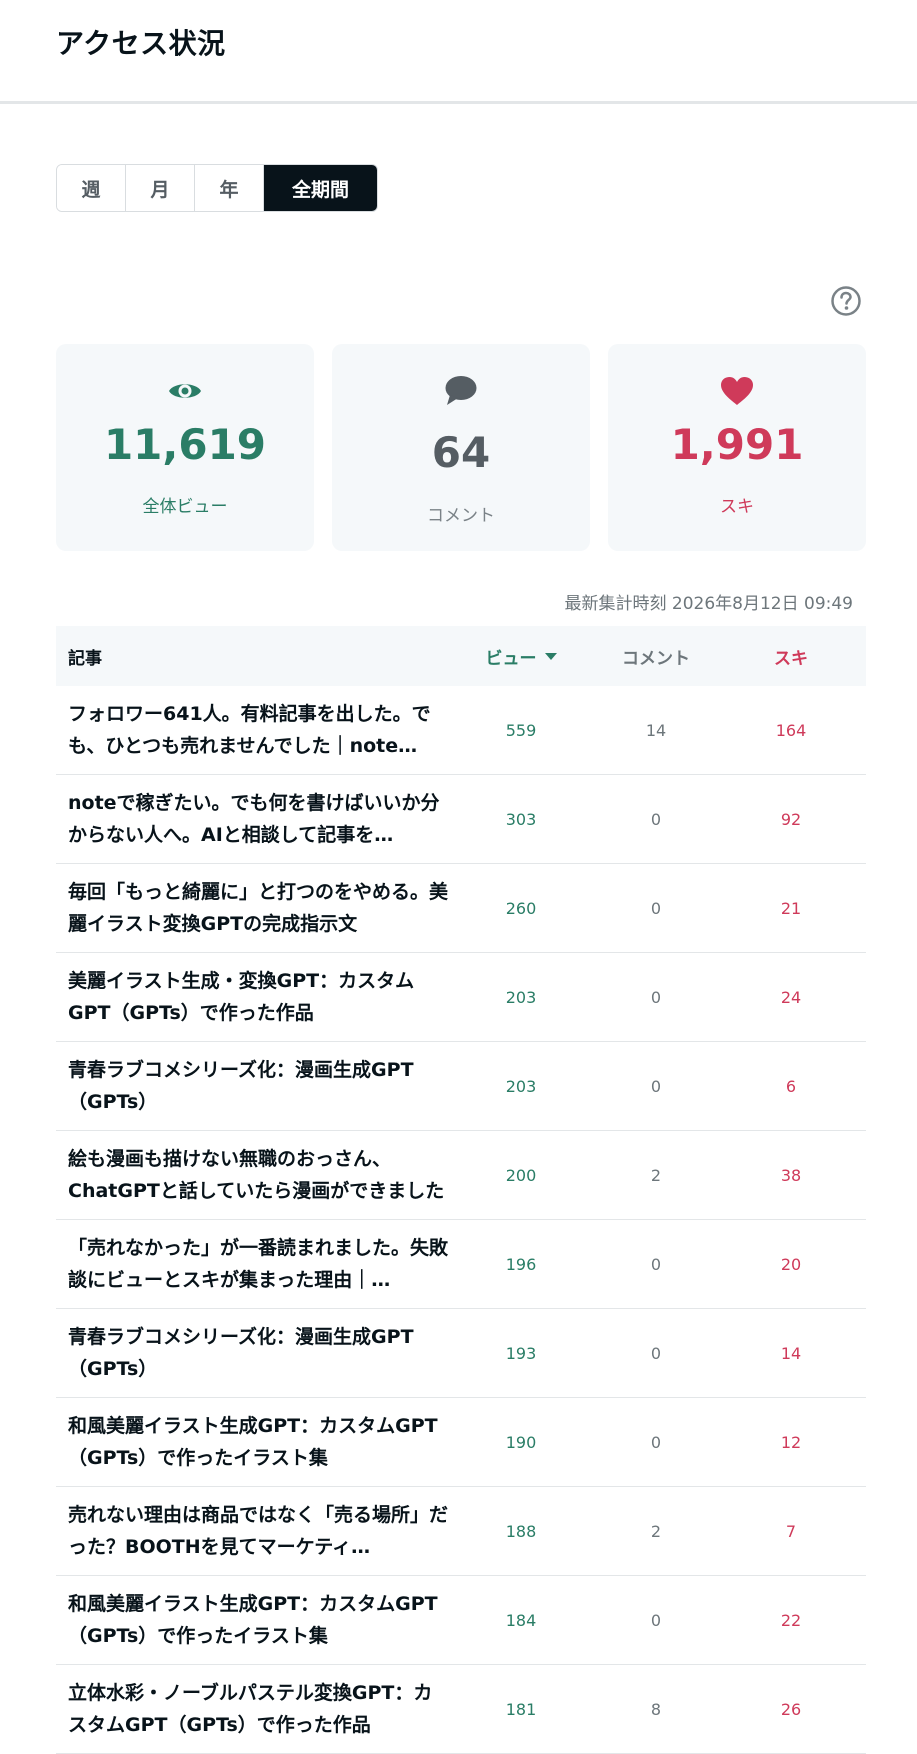  What do you see at coordinates (550, 656) in the screenshot?
I see `sort-descending-icon` at bounding box center [550, 656].